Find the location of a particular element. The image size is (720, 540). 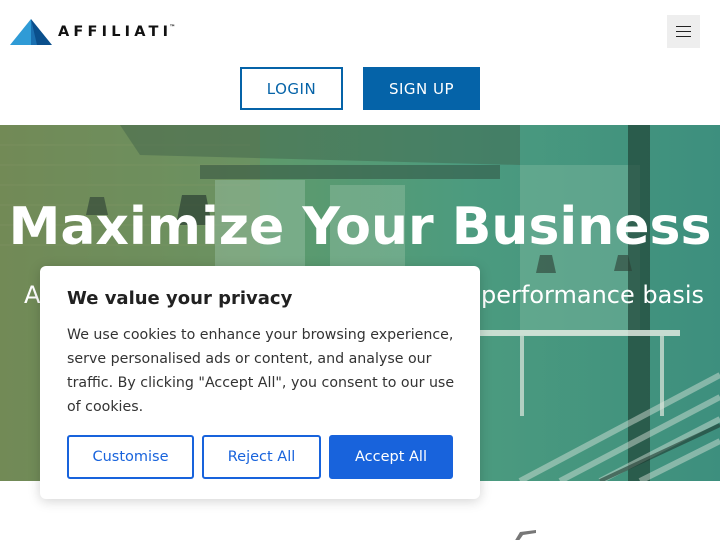

hamburger-menu-button is located at coordinates (683, 31).